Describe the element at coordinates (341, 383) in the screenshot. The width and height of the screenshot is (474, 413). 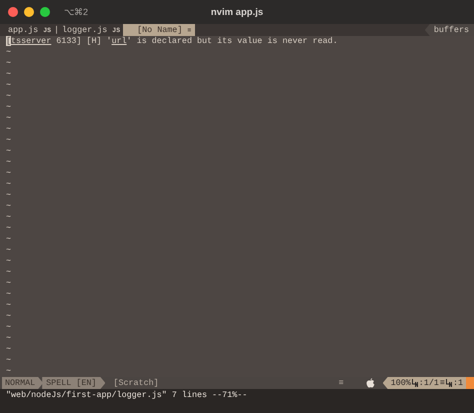
I see `filetype-icon: ≡` at that location.